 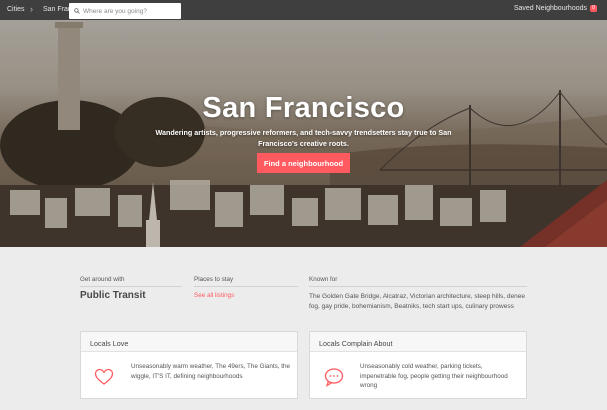 What do you see at coordinates (131, 286) in the screenshot?
I see `transit-divider` at bounding box center [131, 286].